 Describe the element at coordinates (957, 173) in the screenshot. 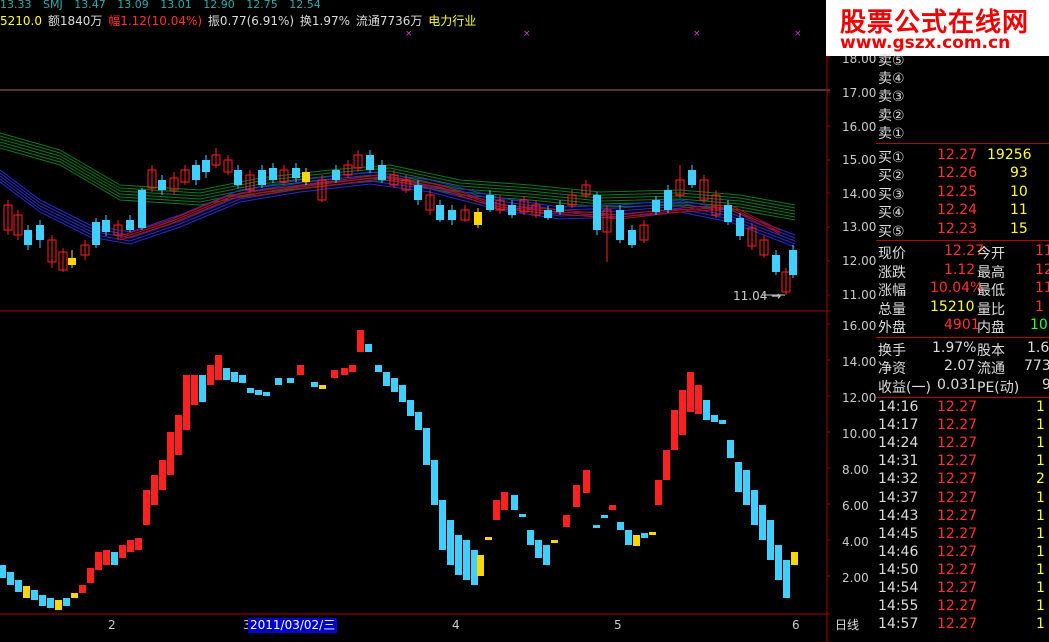

I see `buy-level-price: 12.26` at that location.